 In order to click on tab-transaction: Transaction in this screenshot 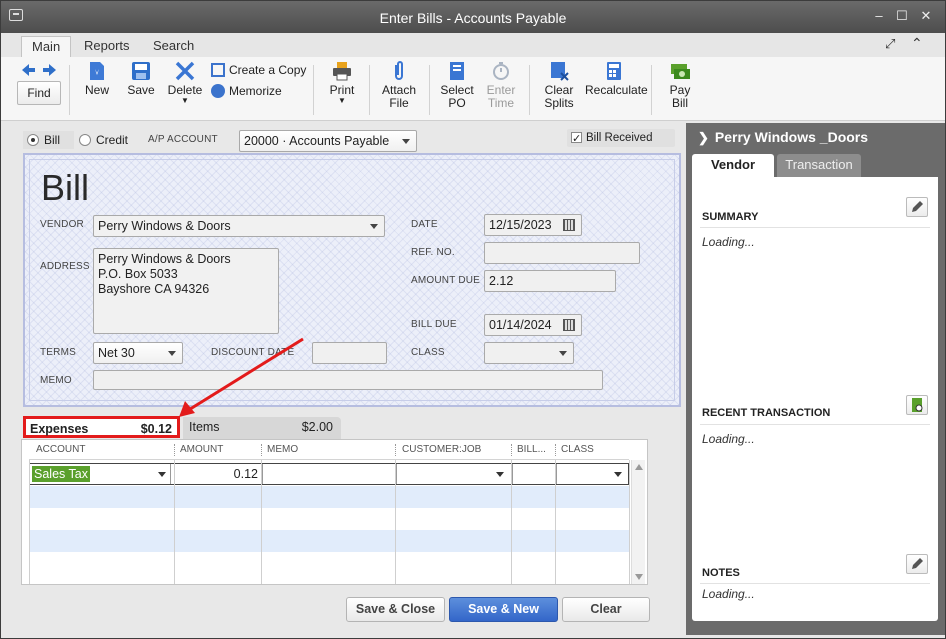, I will do `click(819, 165)`.